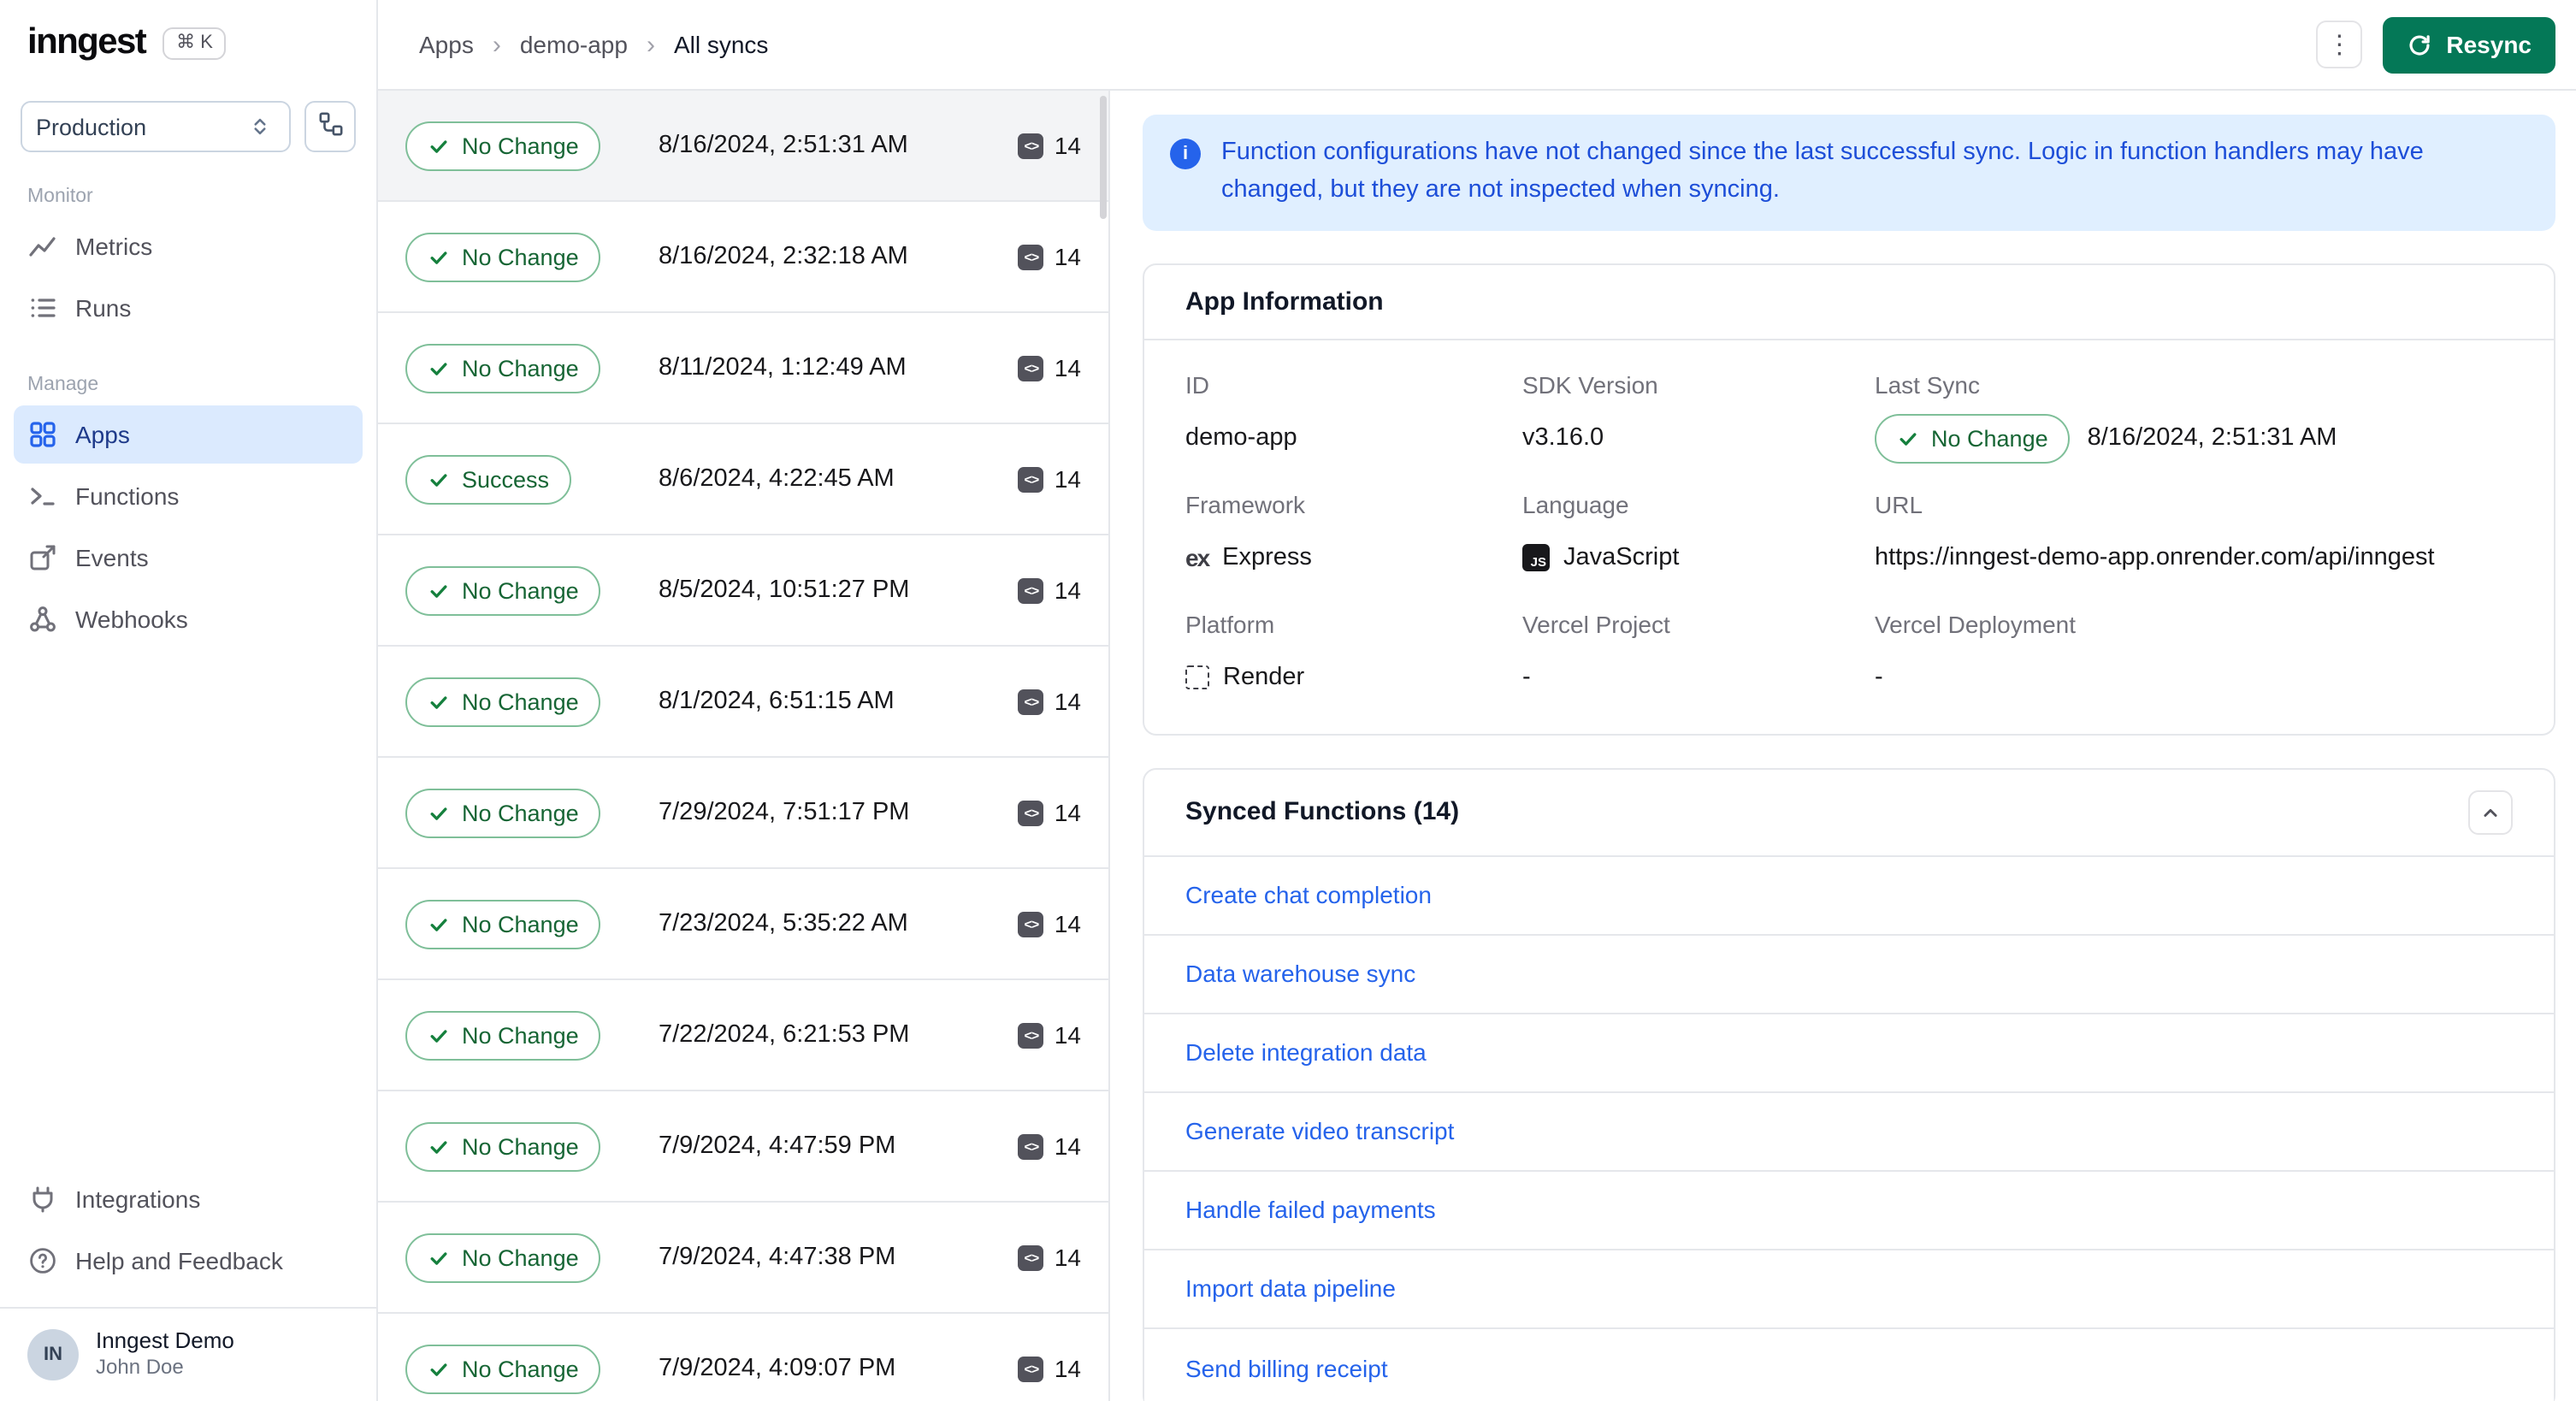 The image size is (2576, 1401). I want to click on synced-function-name: Create chat completion, so click(1308, 894).